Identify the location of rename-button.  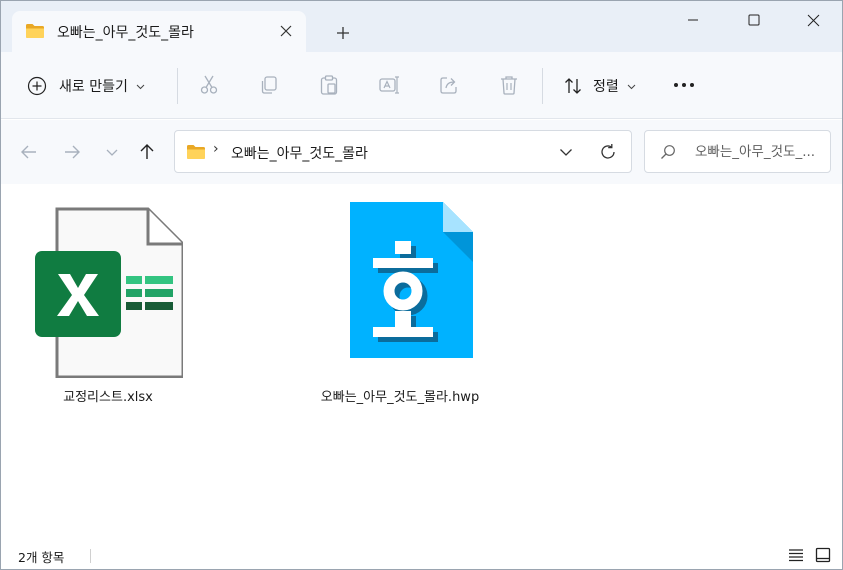
(389, 85).